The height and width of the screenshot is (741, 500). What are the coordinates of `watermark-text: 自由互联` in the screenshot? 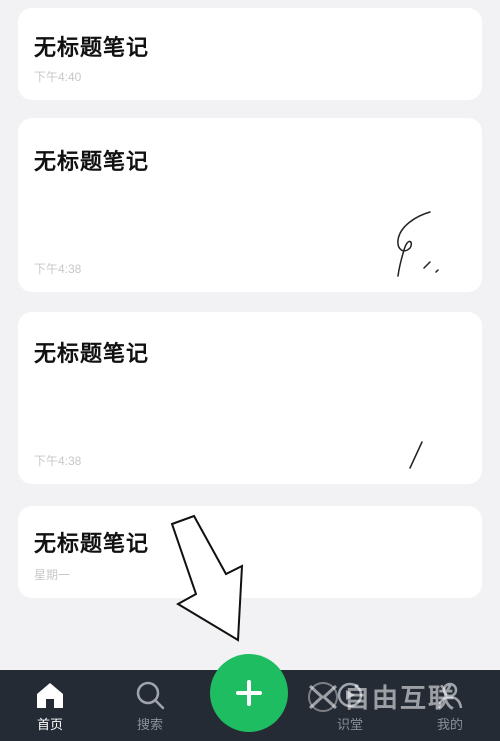 It's located at (400, 698).